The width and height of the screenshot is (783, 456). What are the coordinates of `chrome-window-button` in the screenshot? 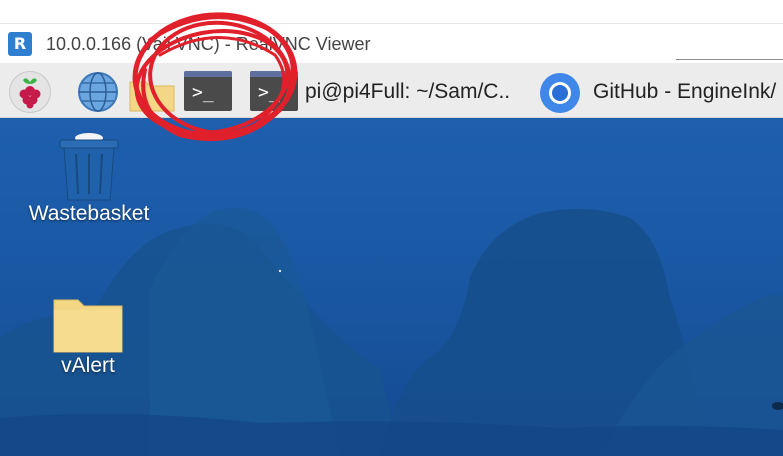 It's located at (560, 93).